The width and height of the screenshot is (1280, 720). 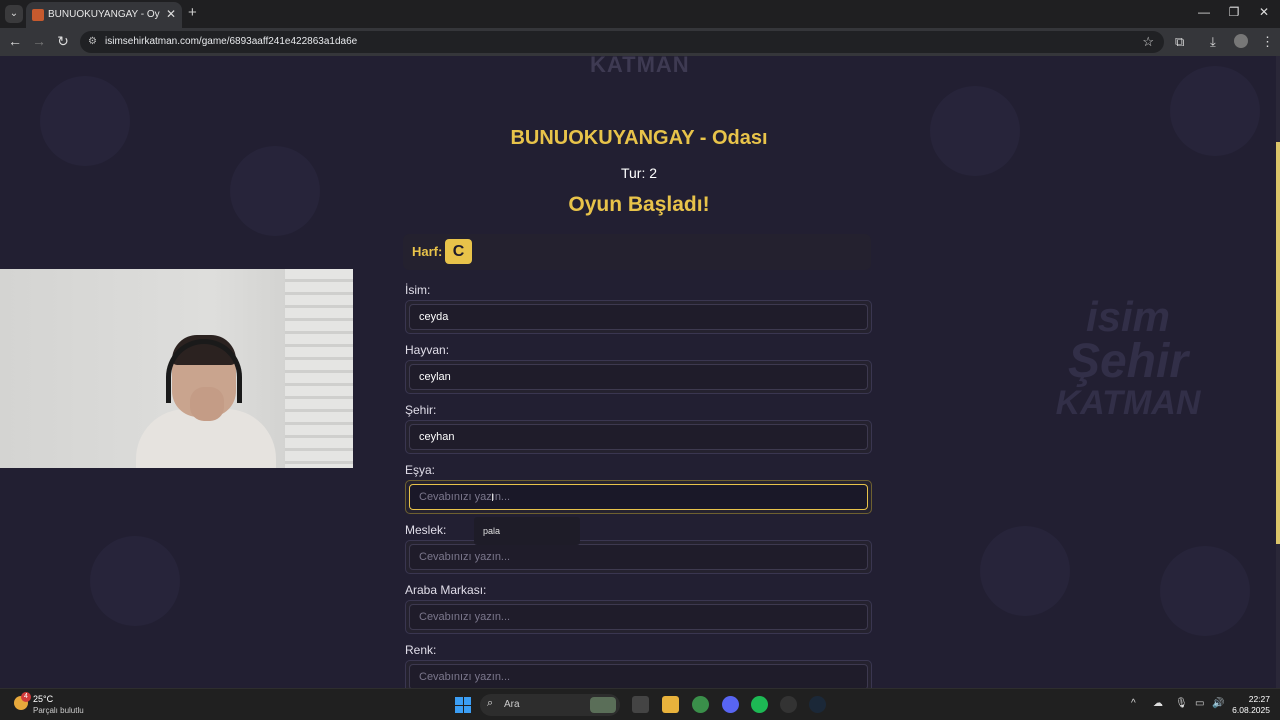 I want to click on spotify-icon, so click(x=759, y=704).